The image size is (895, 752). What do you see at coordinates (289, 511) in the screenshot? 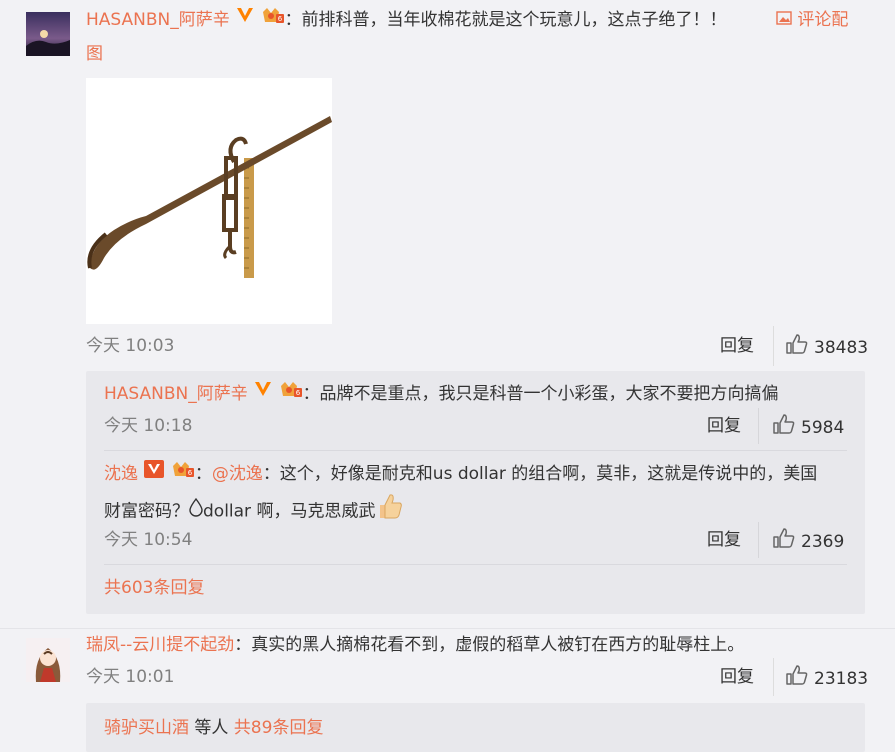
I see `reply-text: dollar 啊，马克思威武` at bounding box center [289, 511].